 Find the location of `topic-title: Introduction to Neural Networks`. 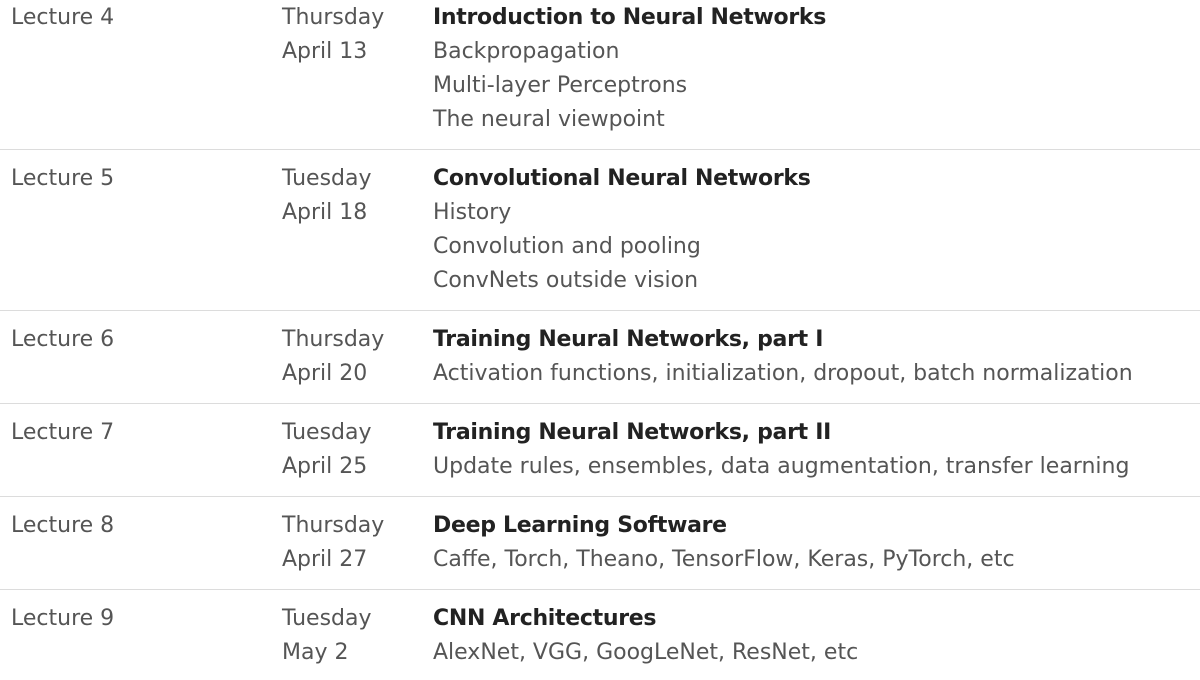

topic-title: Introduction to Neural Networks is located at coordinates (630, 17).